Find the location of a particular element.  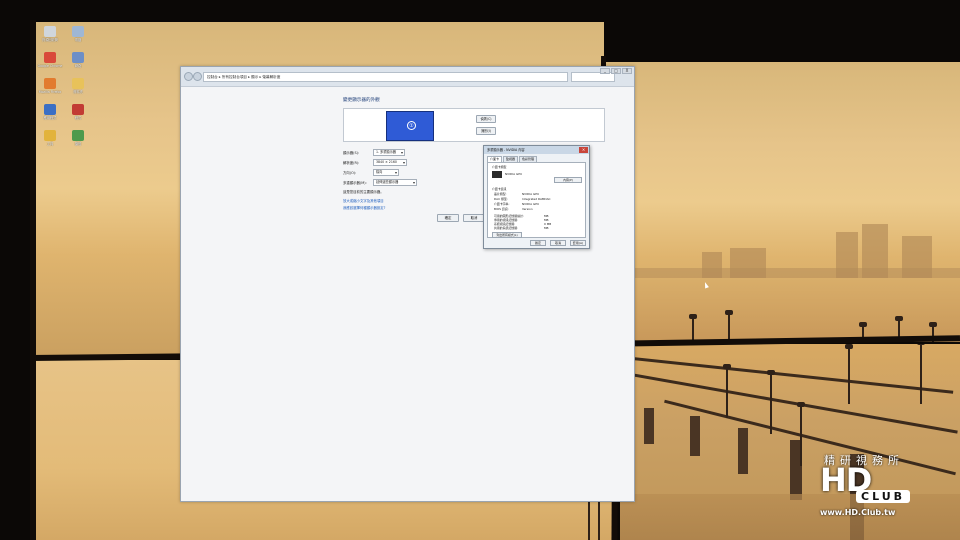

desktop-icon-label: 捷徑 is located at coordinates (78, 144).